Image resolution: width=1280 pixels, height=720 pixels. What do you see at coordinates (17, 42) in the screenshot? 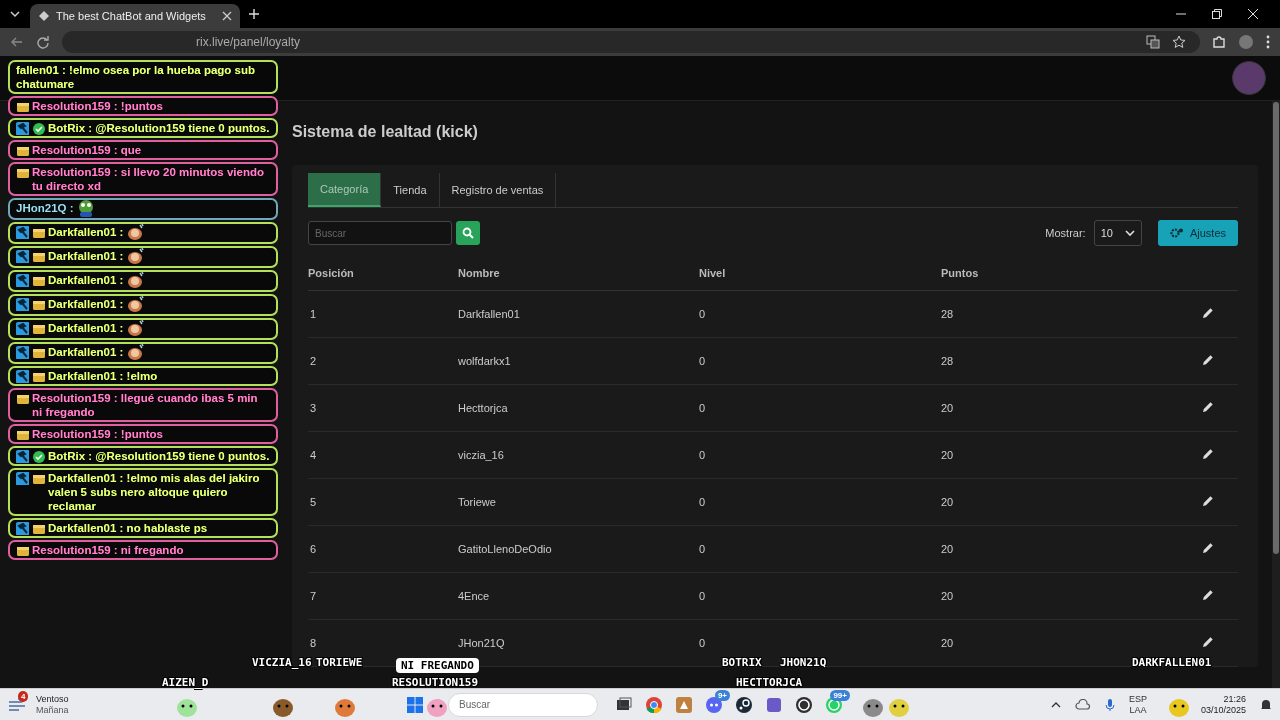
I see `back-icon` at bounding box center [17, 42].